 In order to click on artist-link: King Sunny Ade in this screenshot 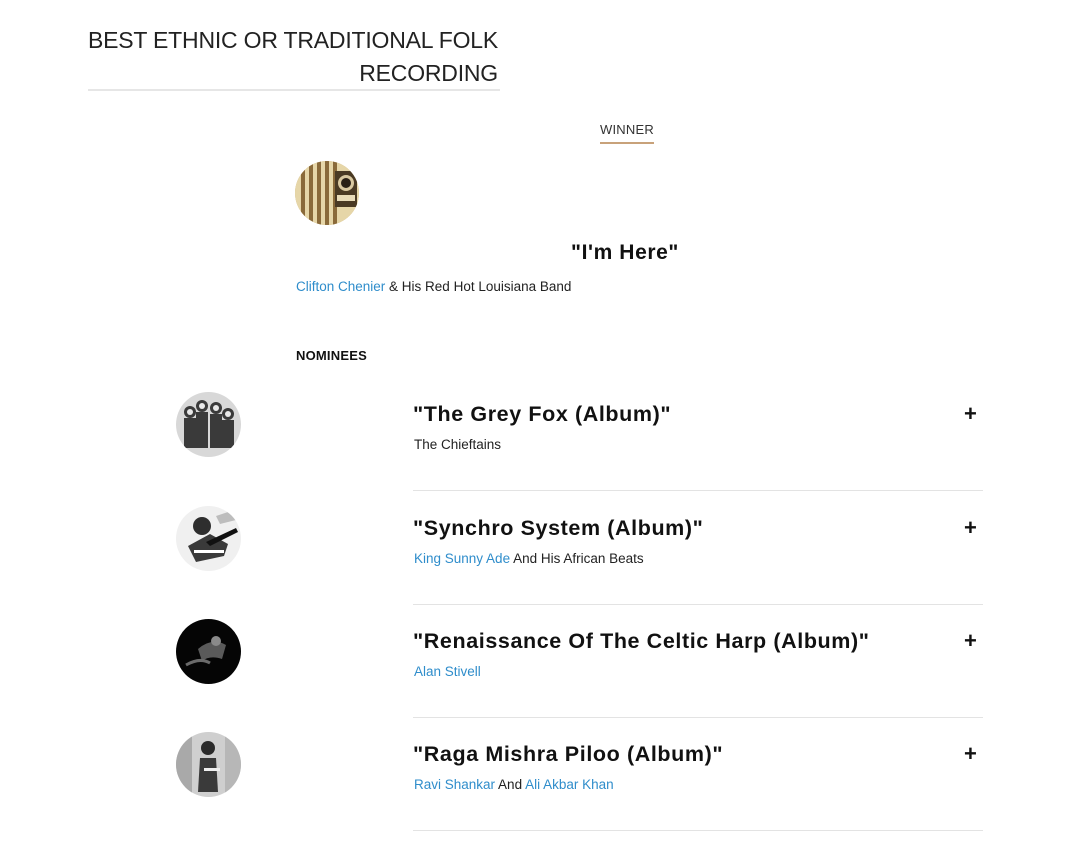, I will do `click(462, 558)`.